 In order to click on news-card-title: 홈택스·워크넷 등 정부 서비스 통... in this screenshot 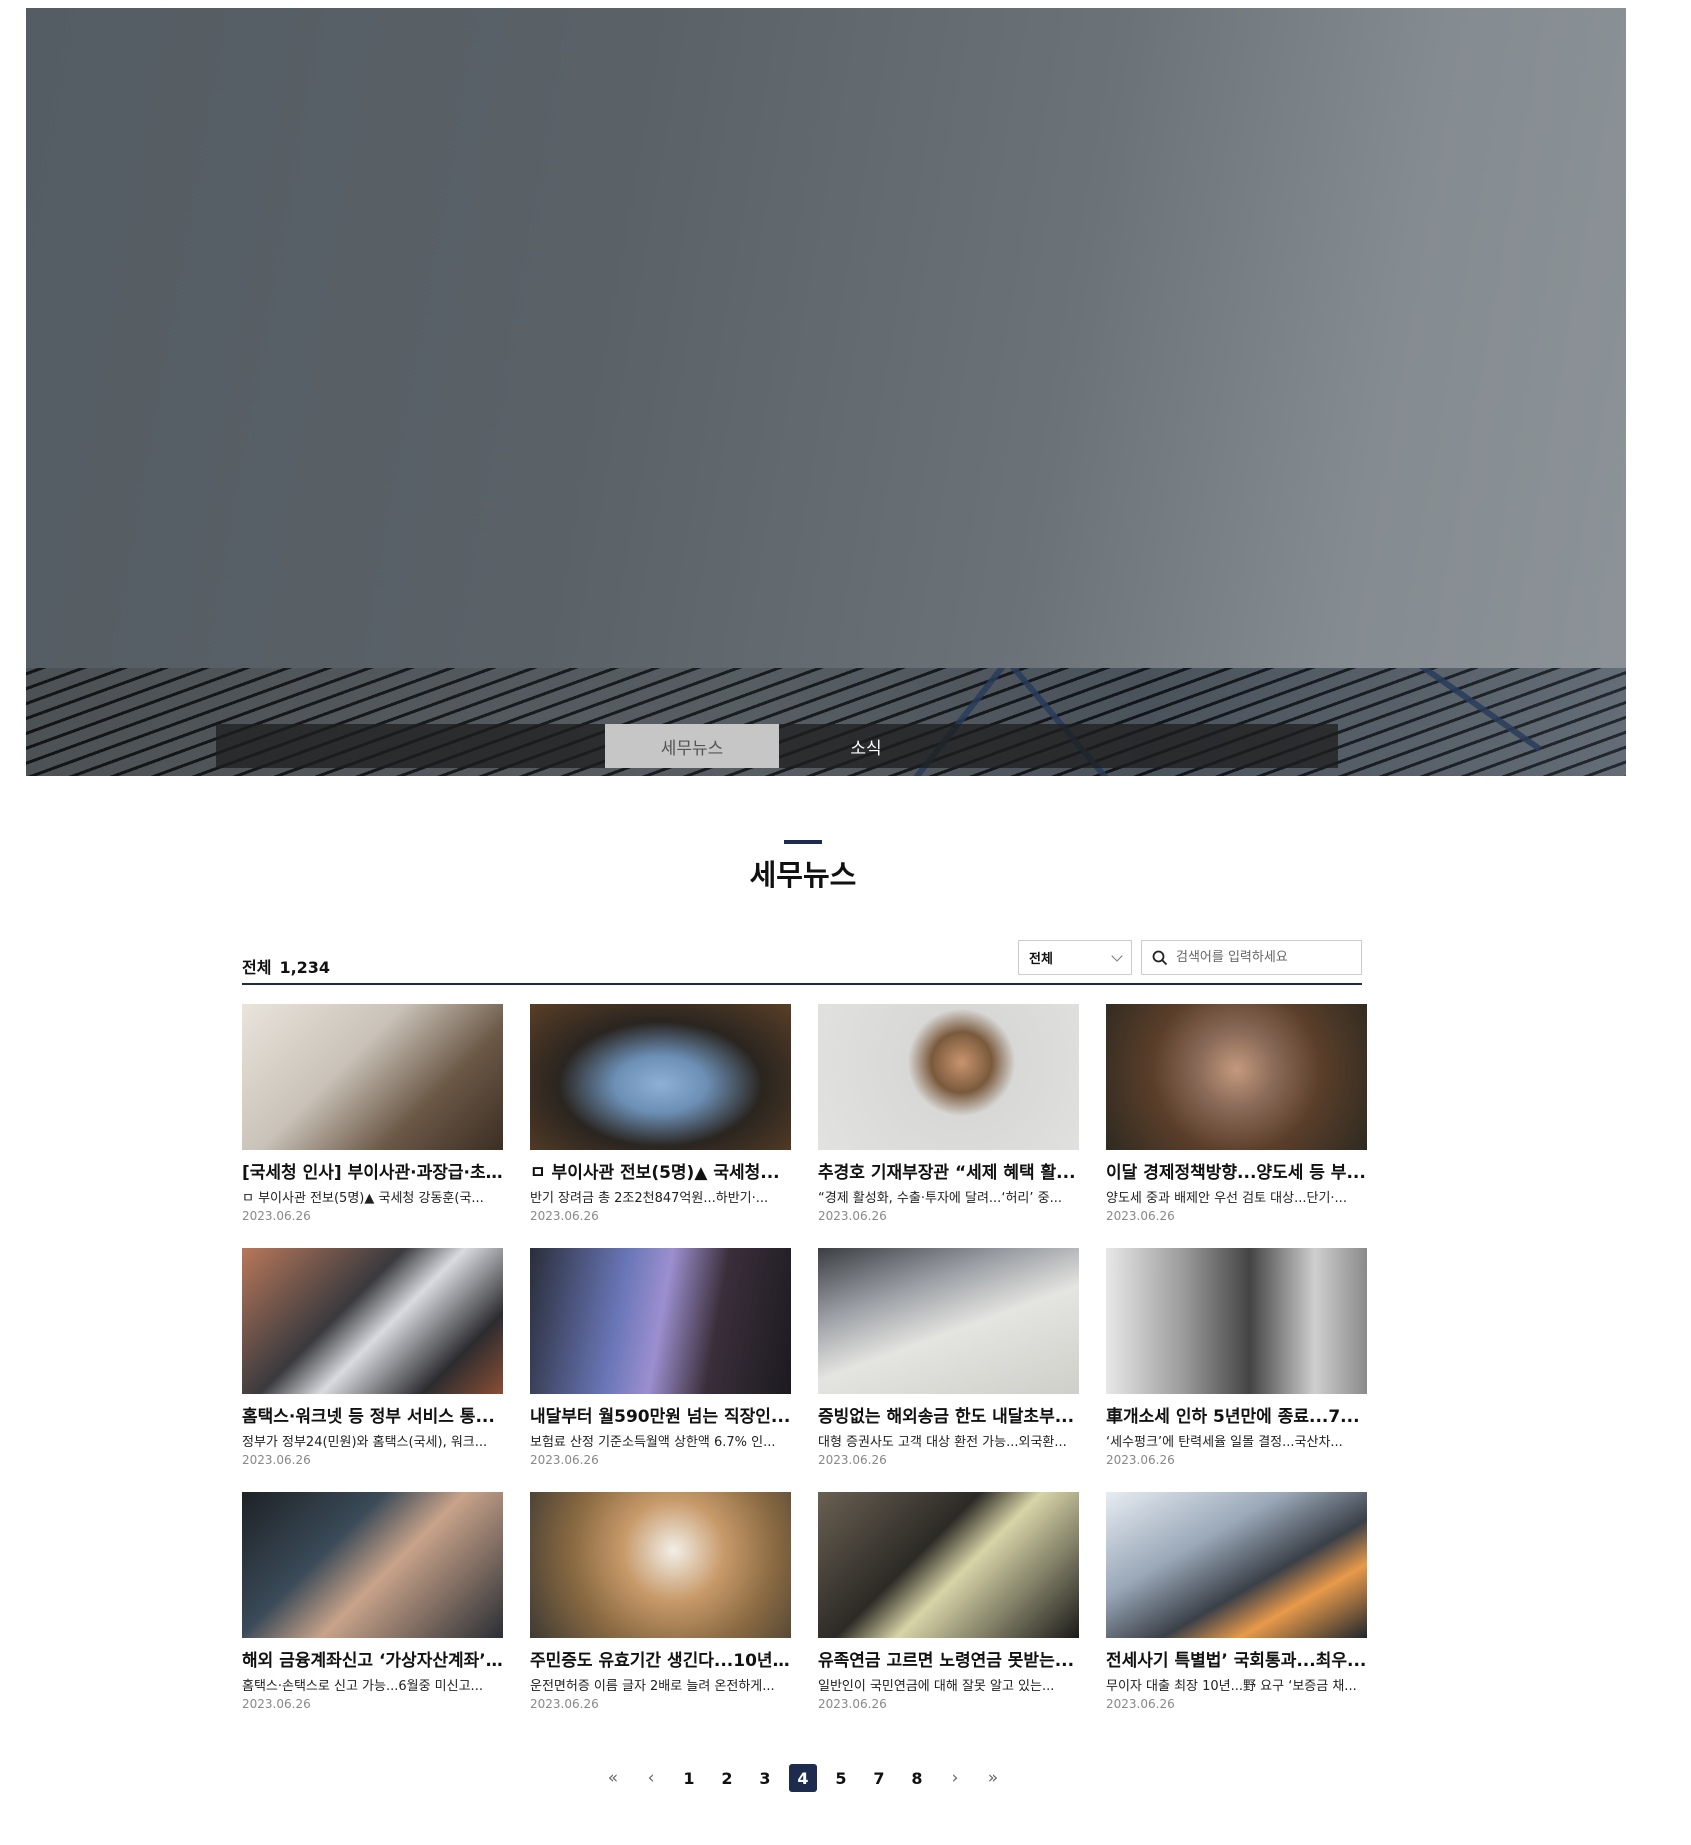, I will do `click(372, 1414)`.